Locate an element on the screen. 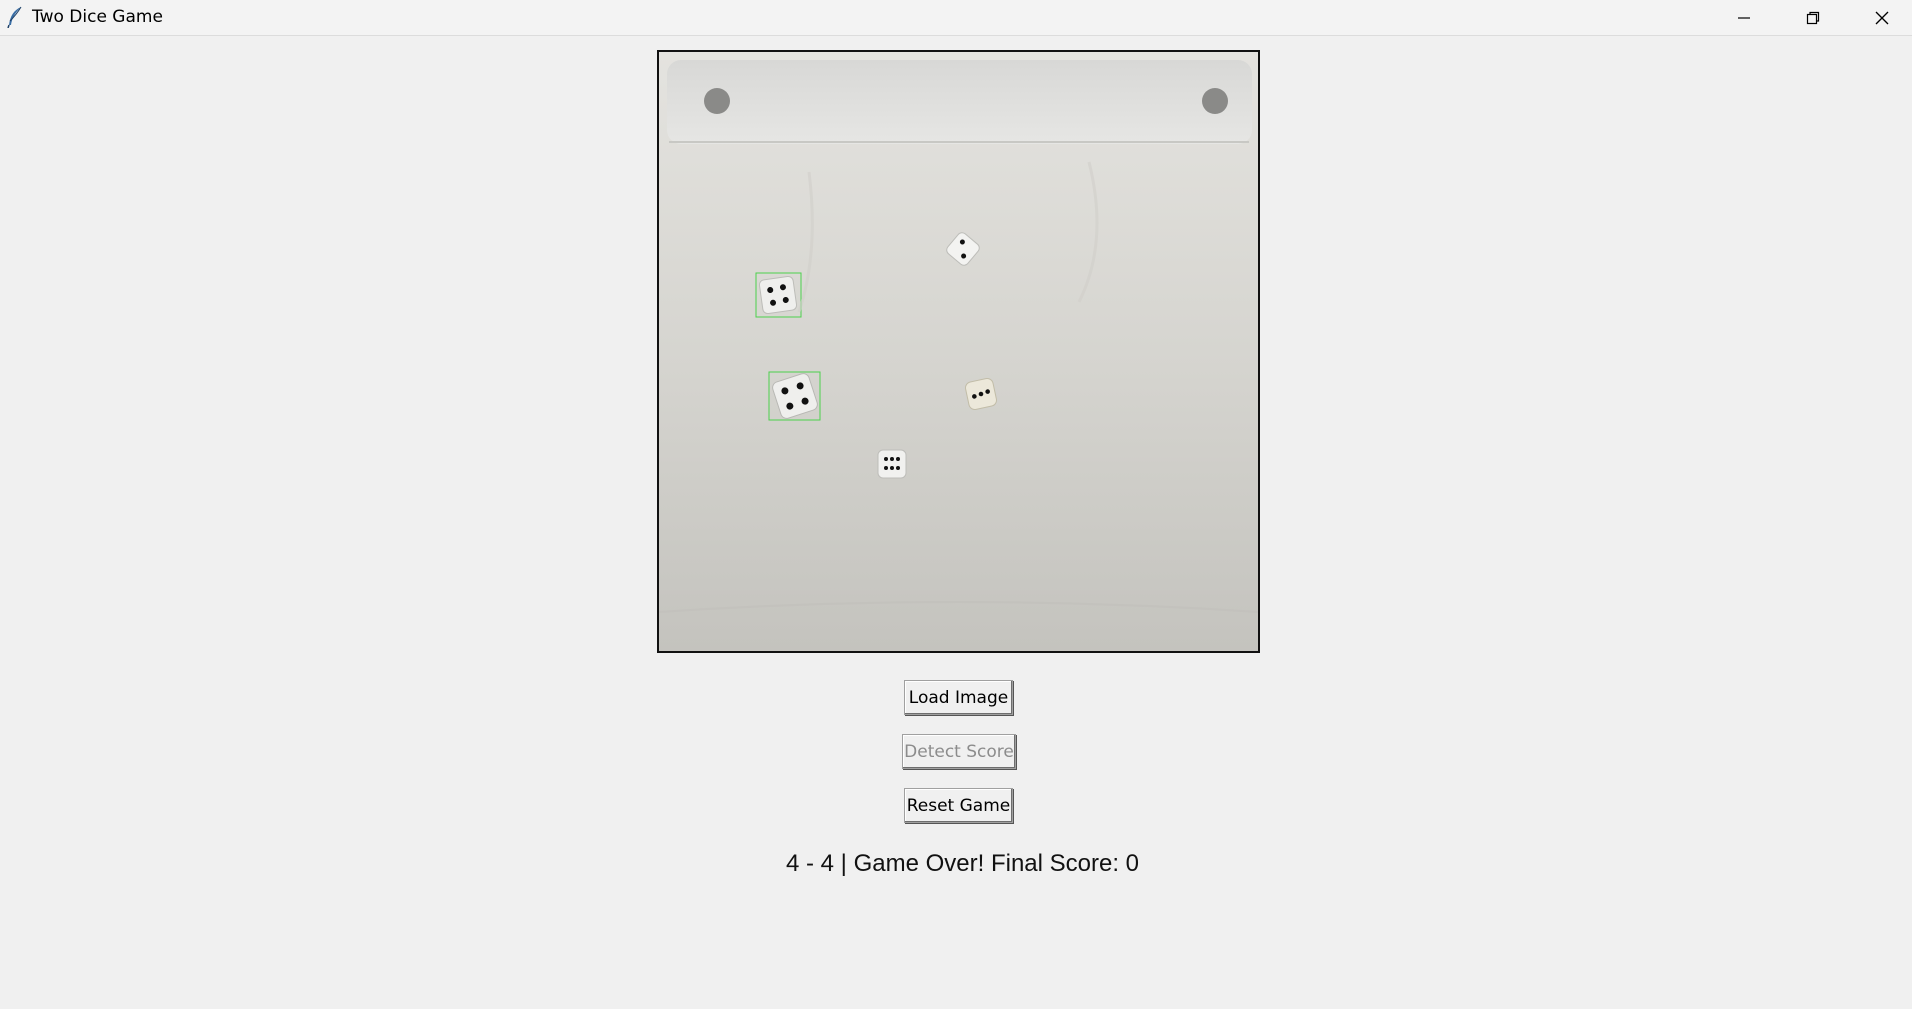 The height and width of the screenshot is (1009, 1912). screw-right is located at coordinates (1215, 101).